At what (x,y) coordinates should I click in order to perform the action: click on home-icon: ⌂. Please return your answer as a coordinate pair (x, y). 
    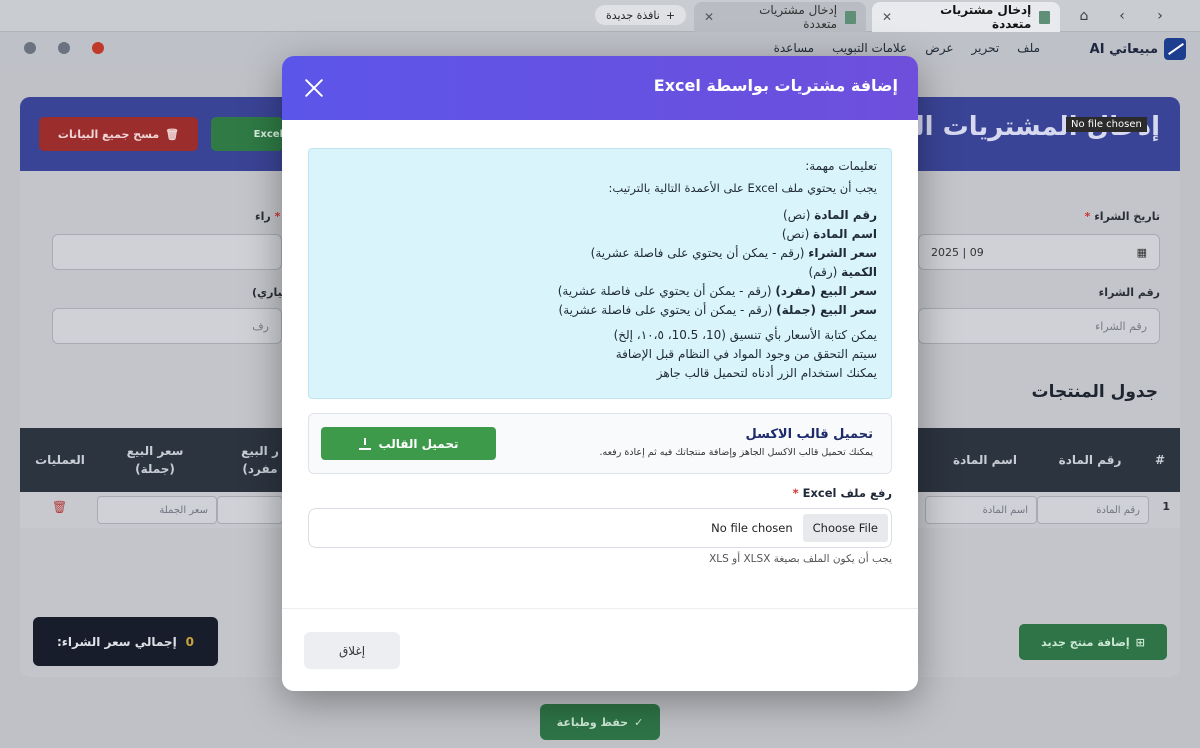
    Looking at the image, I should click on (1084, 16).